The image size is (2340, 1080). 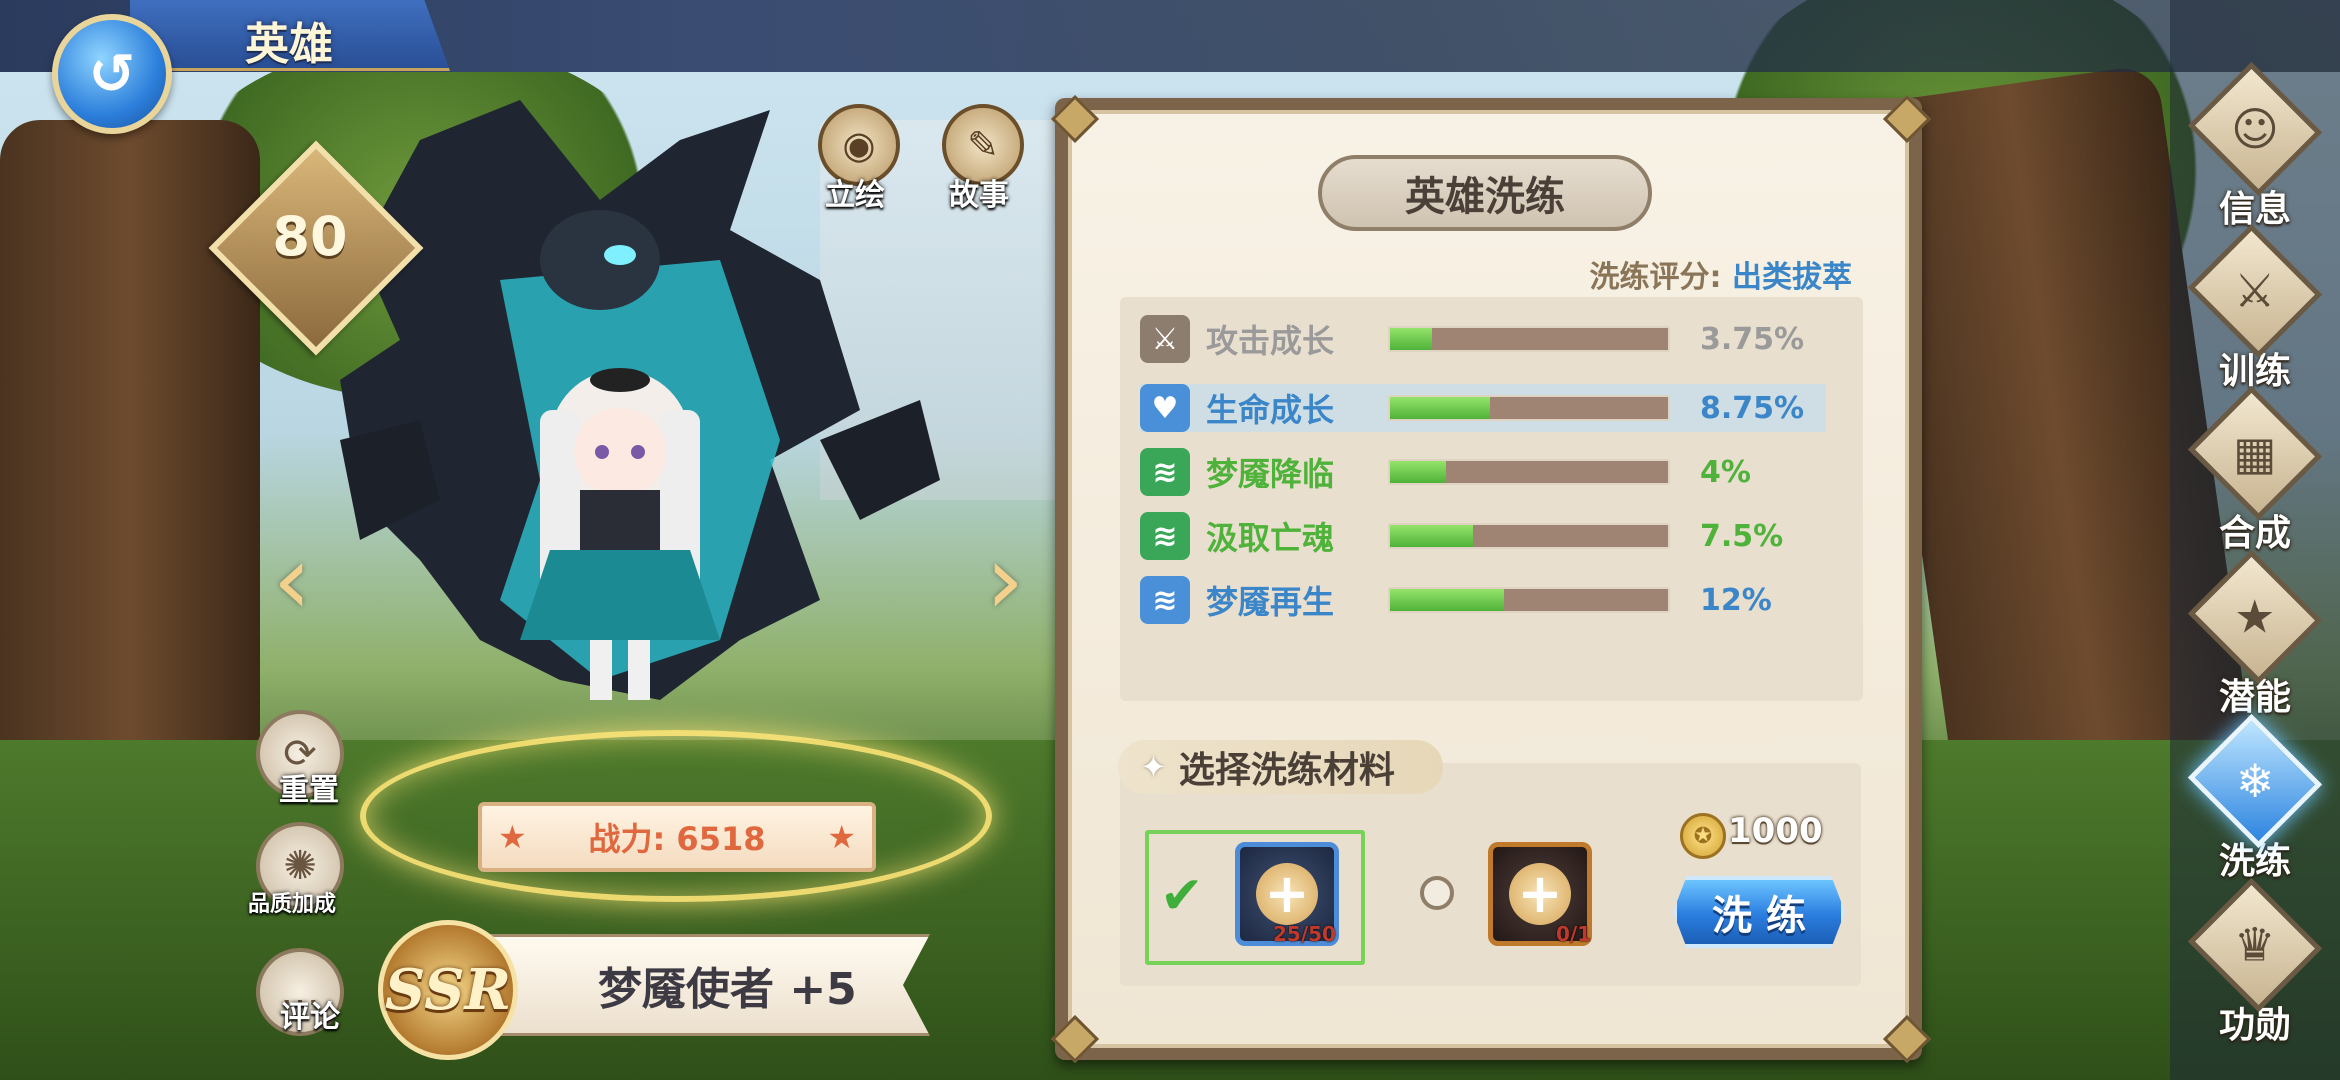 I want to click on stat-row: ⚔ 攻击成长 3.75%, so click(x=1483, y=339).